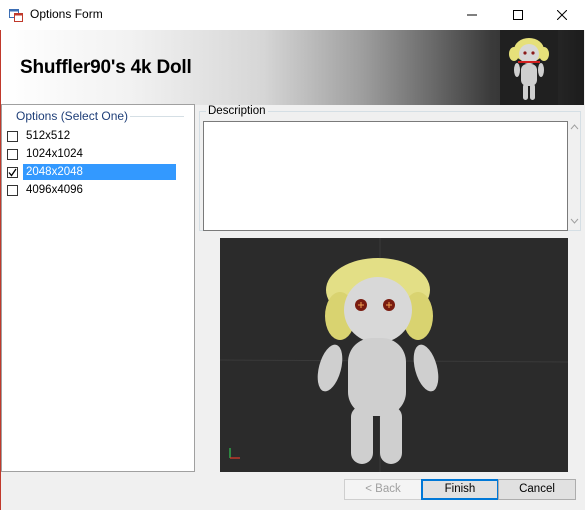 The height and width of the screenshot is (510, 585). Describe the element at coordinates (518, 15) in the screenshot. I see `maximize-icon` at that location.